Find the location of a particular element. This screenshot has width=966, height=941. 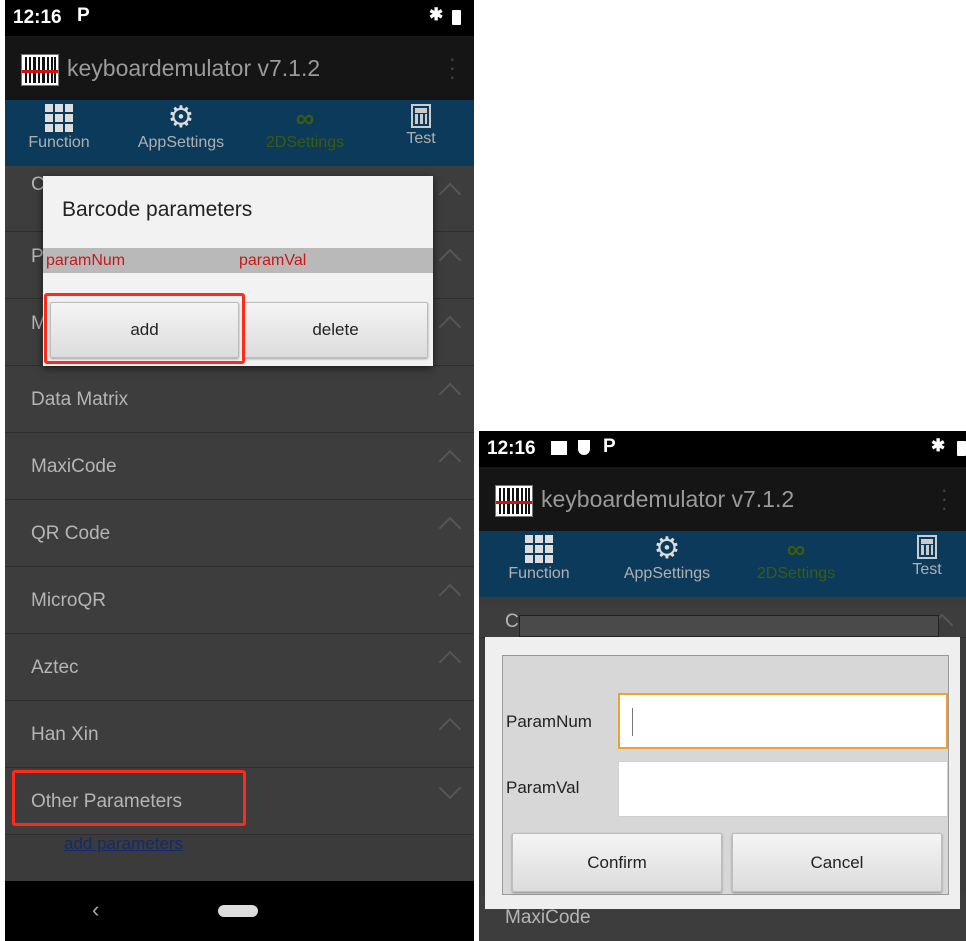

list-item-han-xin: Han Xin is located at coordinates (239, 734).